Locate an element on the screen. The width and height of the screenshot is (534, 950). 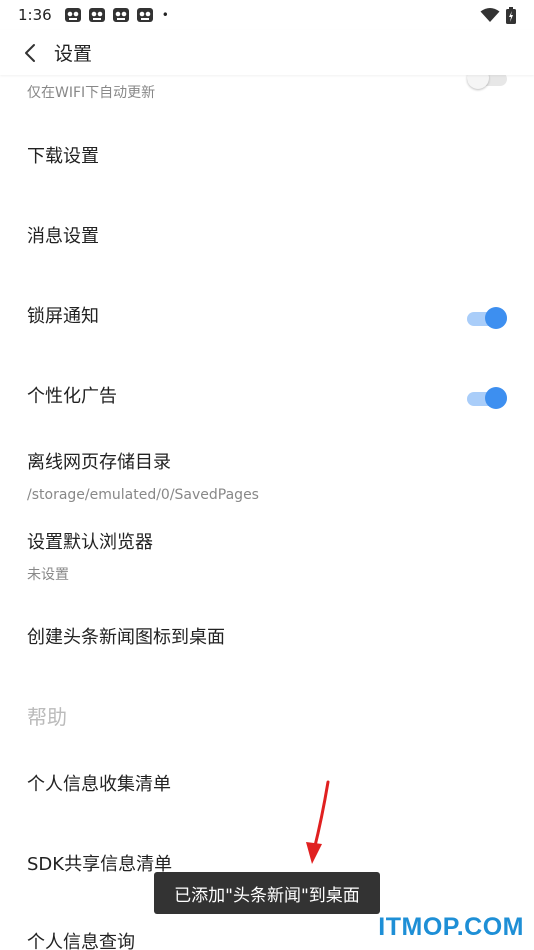
setting-wifi-update: 仅在WIFI下自动更新 is located at coordinates (267, 93).